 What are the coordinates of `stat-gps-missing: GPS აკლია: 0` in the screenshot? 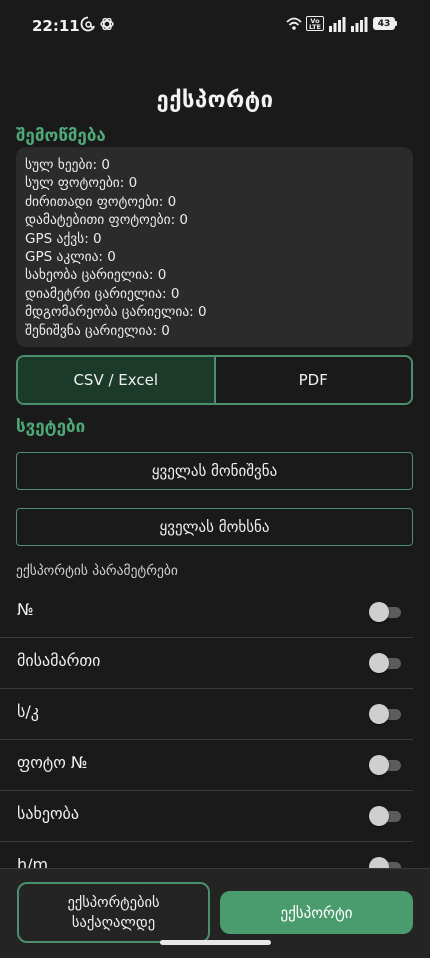 It's located at (70, 257).